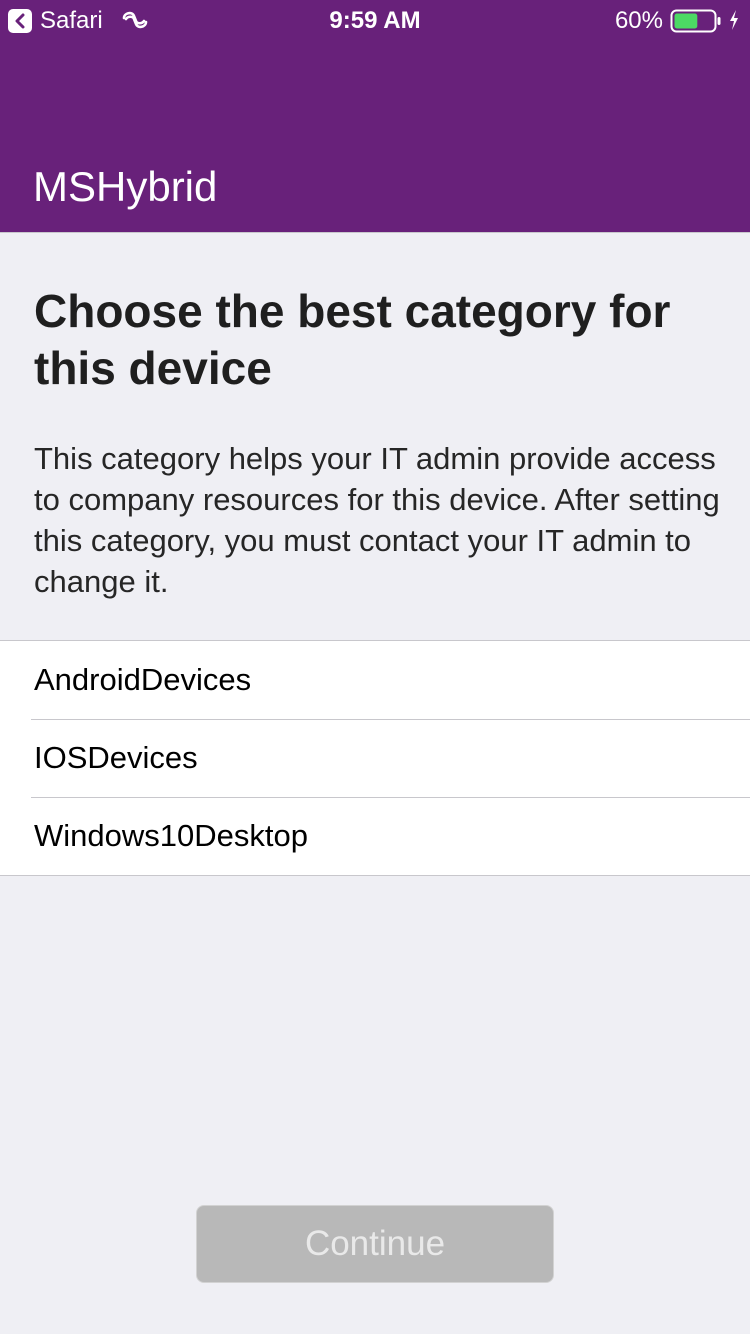  I want to click on header-divider, so click(375, 232).